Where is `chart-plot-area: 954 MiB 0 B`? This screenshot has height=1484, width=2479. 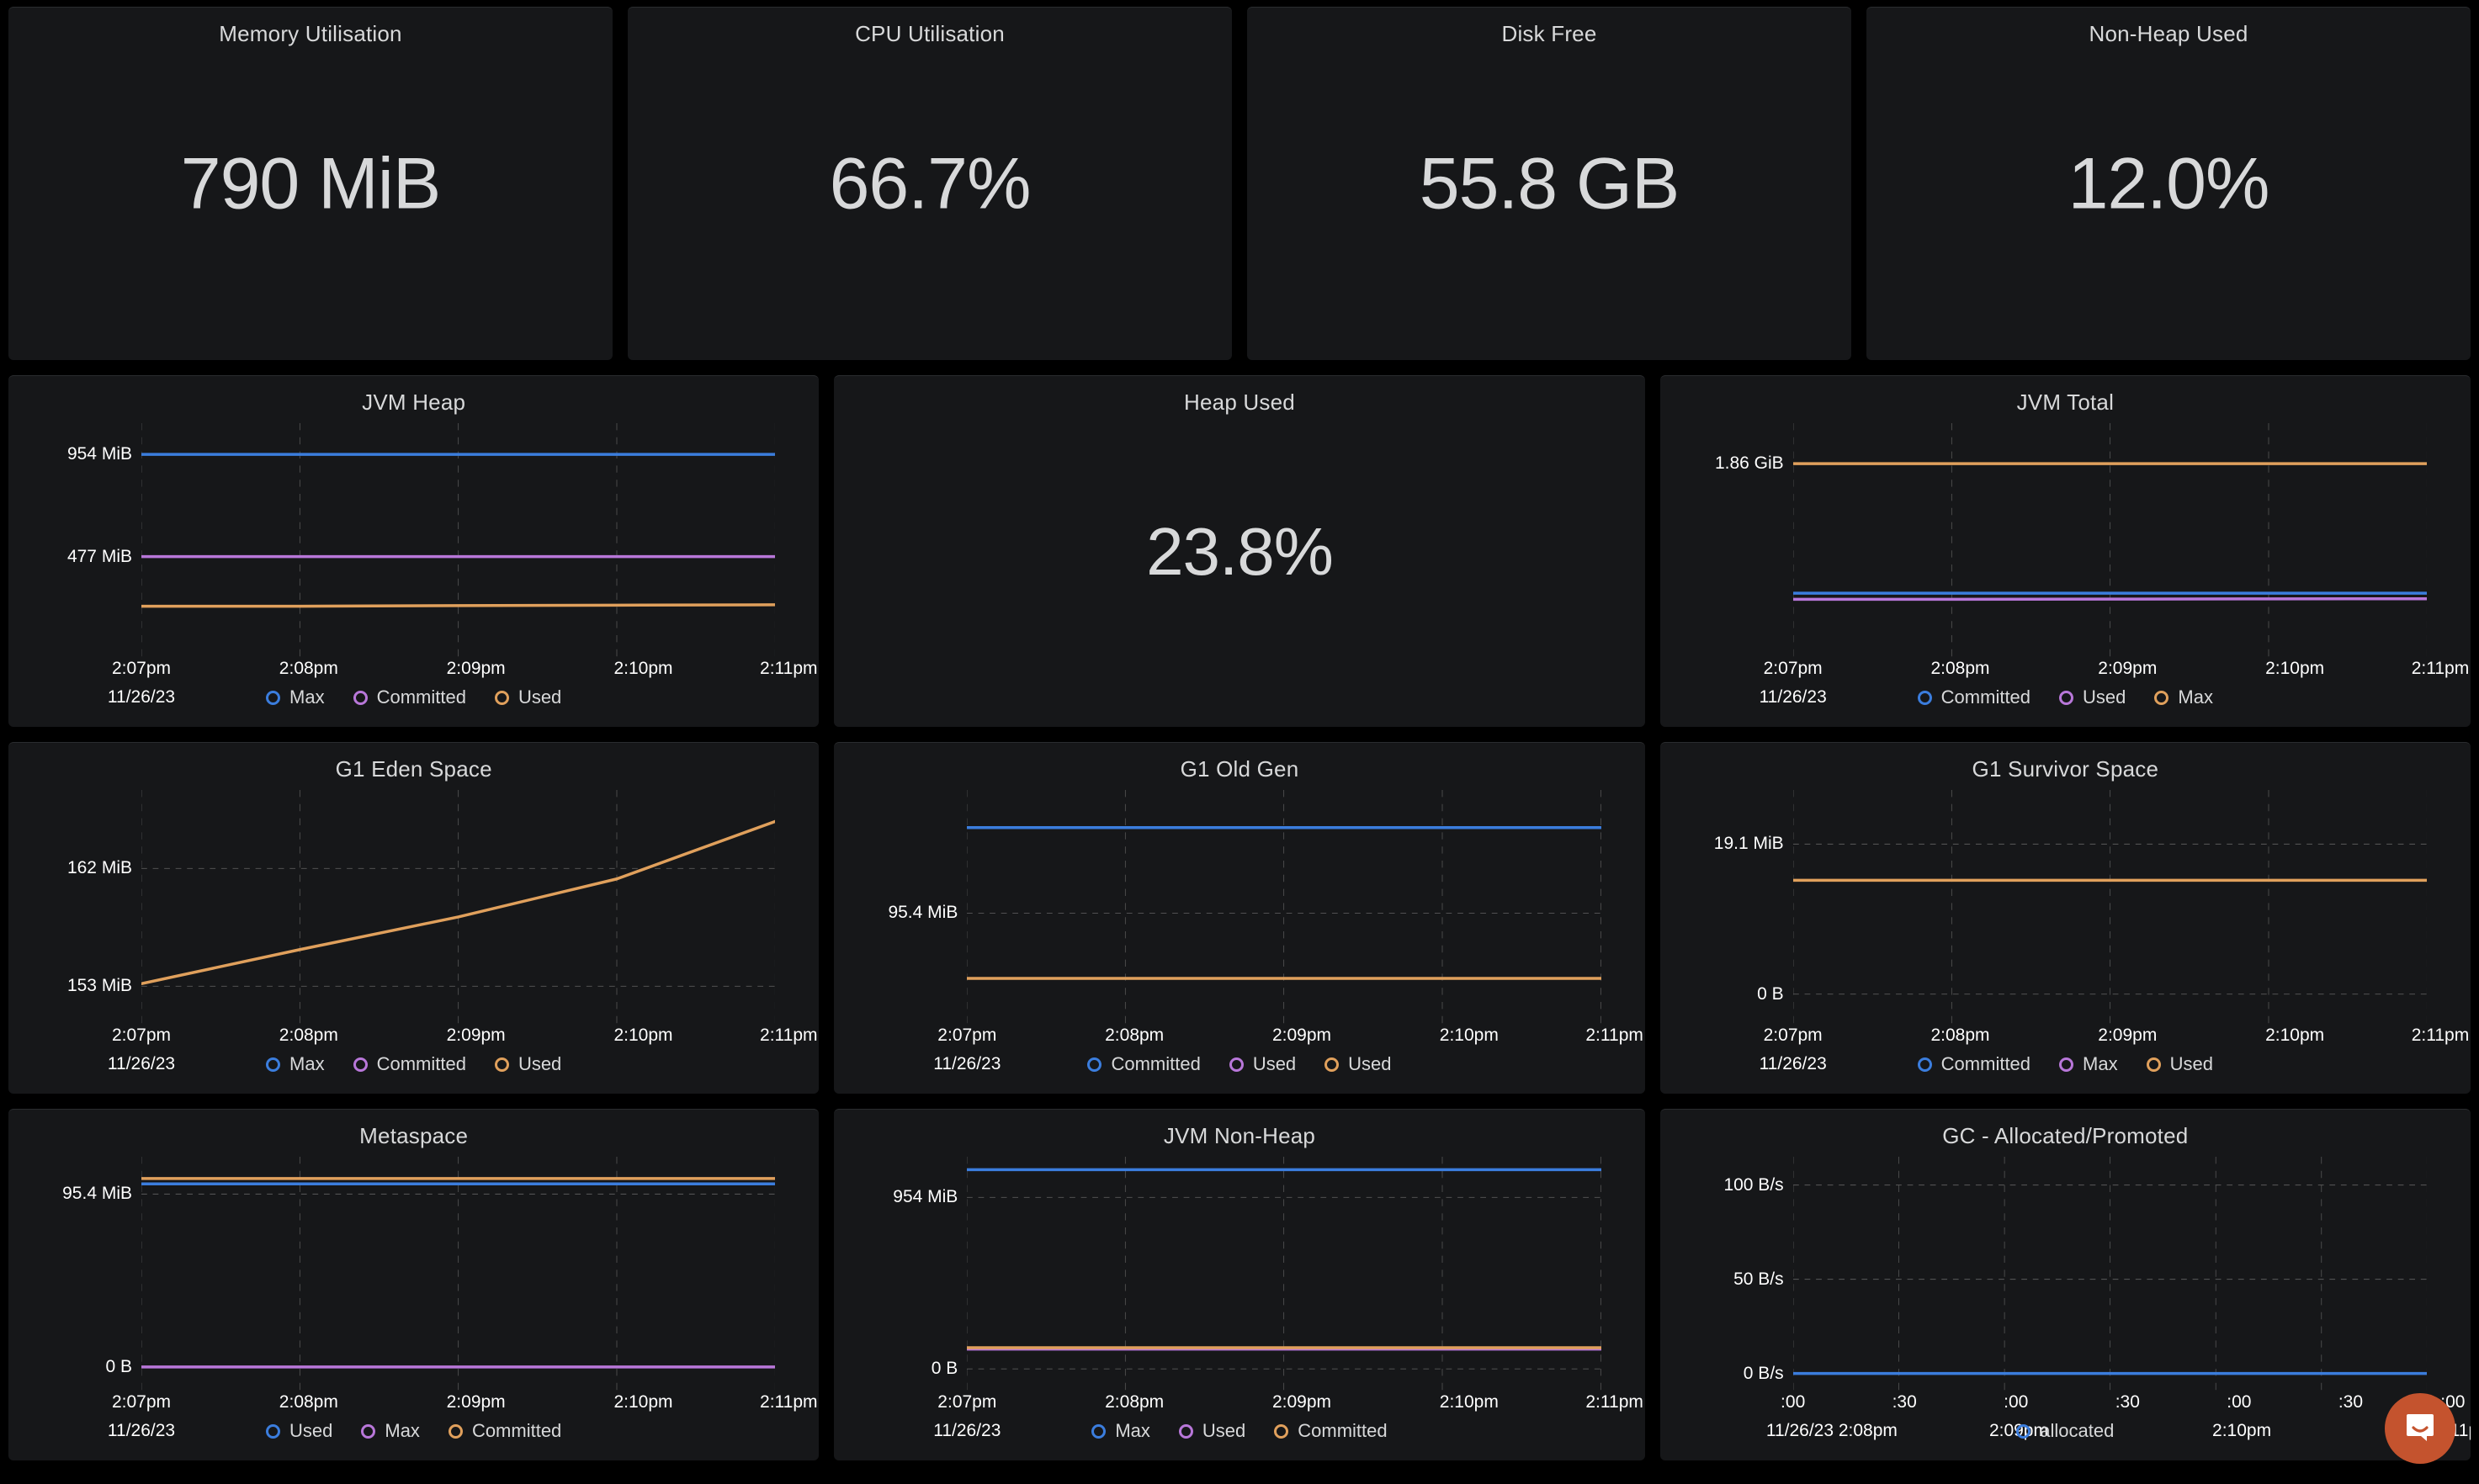
chart-plot-area: 954 MiB 0 B is located at coordinates (1239, 1274).